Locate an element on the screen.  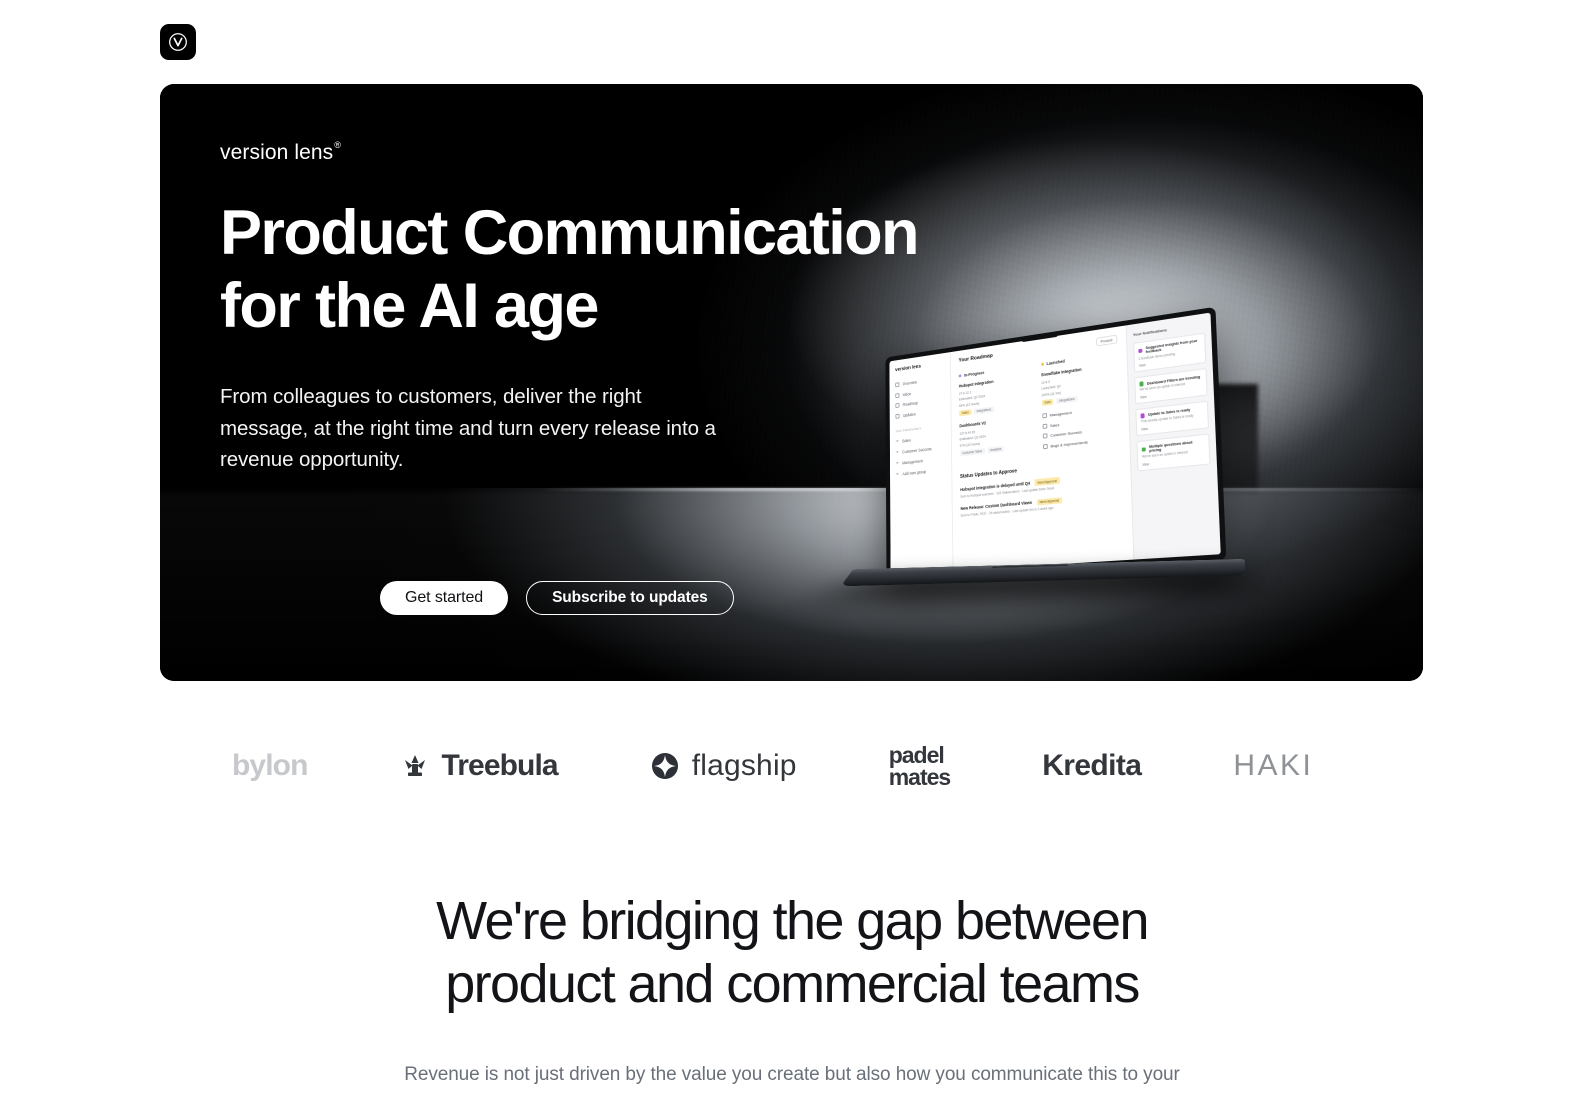
section-title-line1: We're bridging the gap between is located at coordinates (792, 921).